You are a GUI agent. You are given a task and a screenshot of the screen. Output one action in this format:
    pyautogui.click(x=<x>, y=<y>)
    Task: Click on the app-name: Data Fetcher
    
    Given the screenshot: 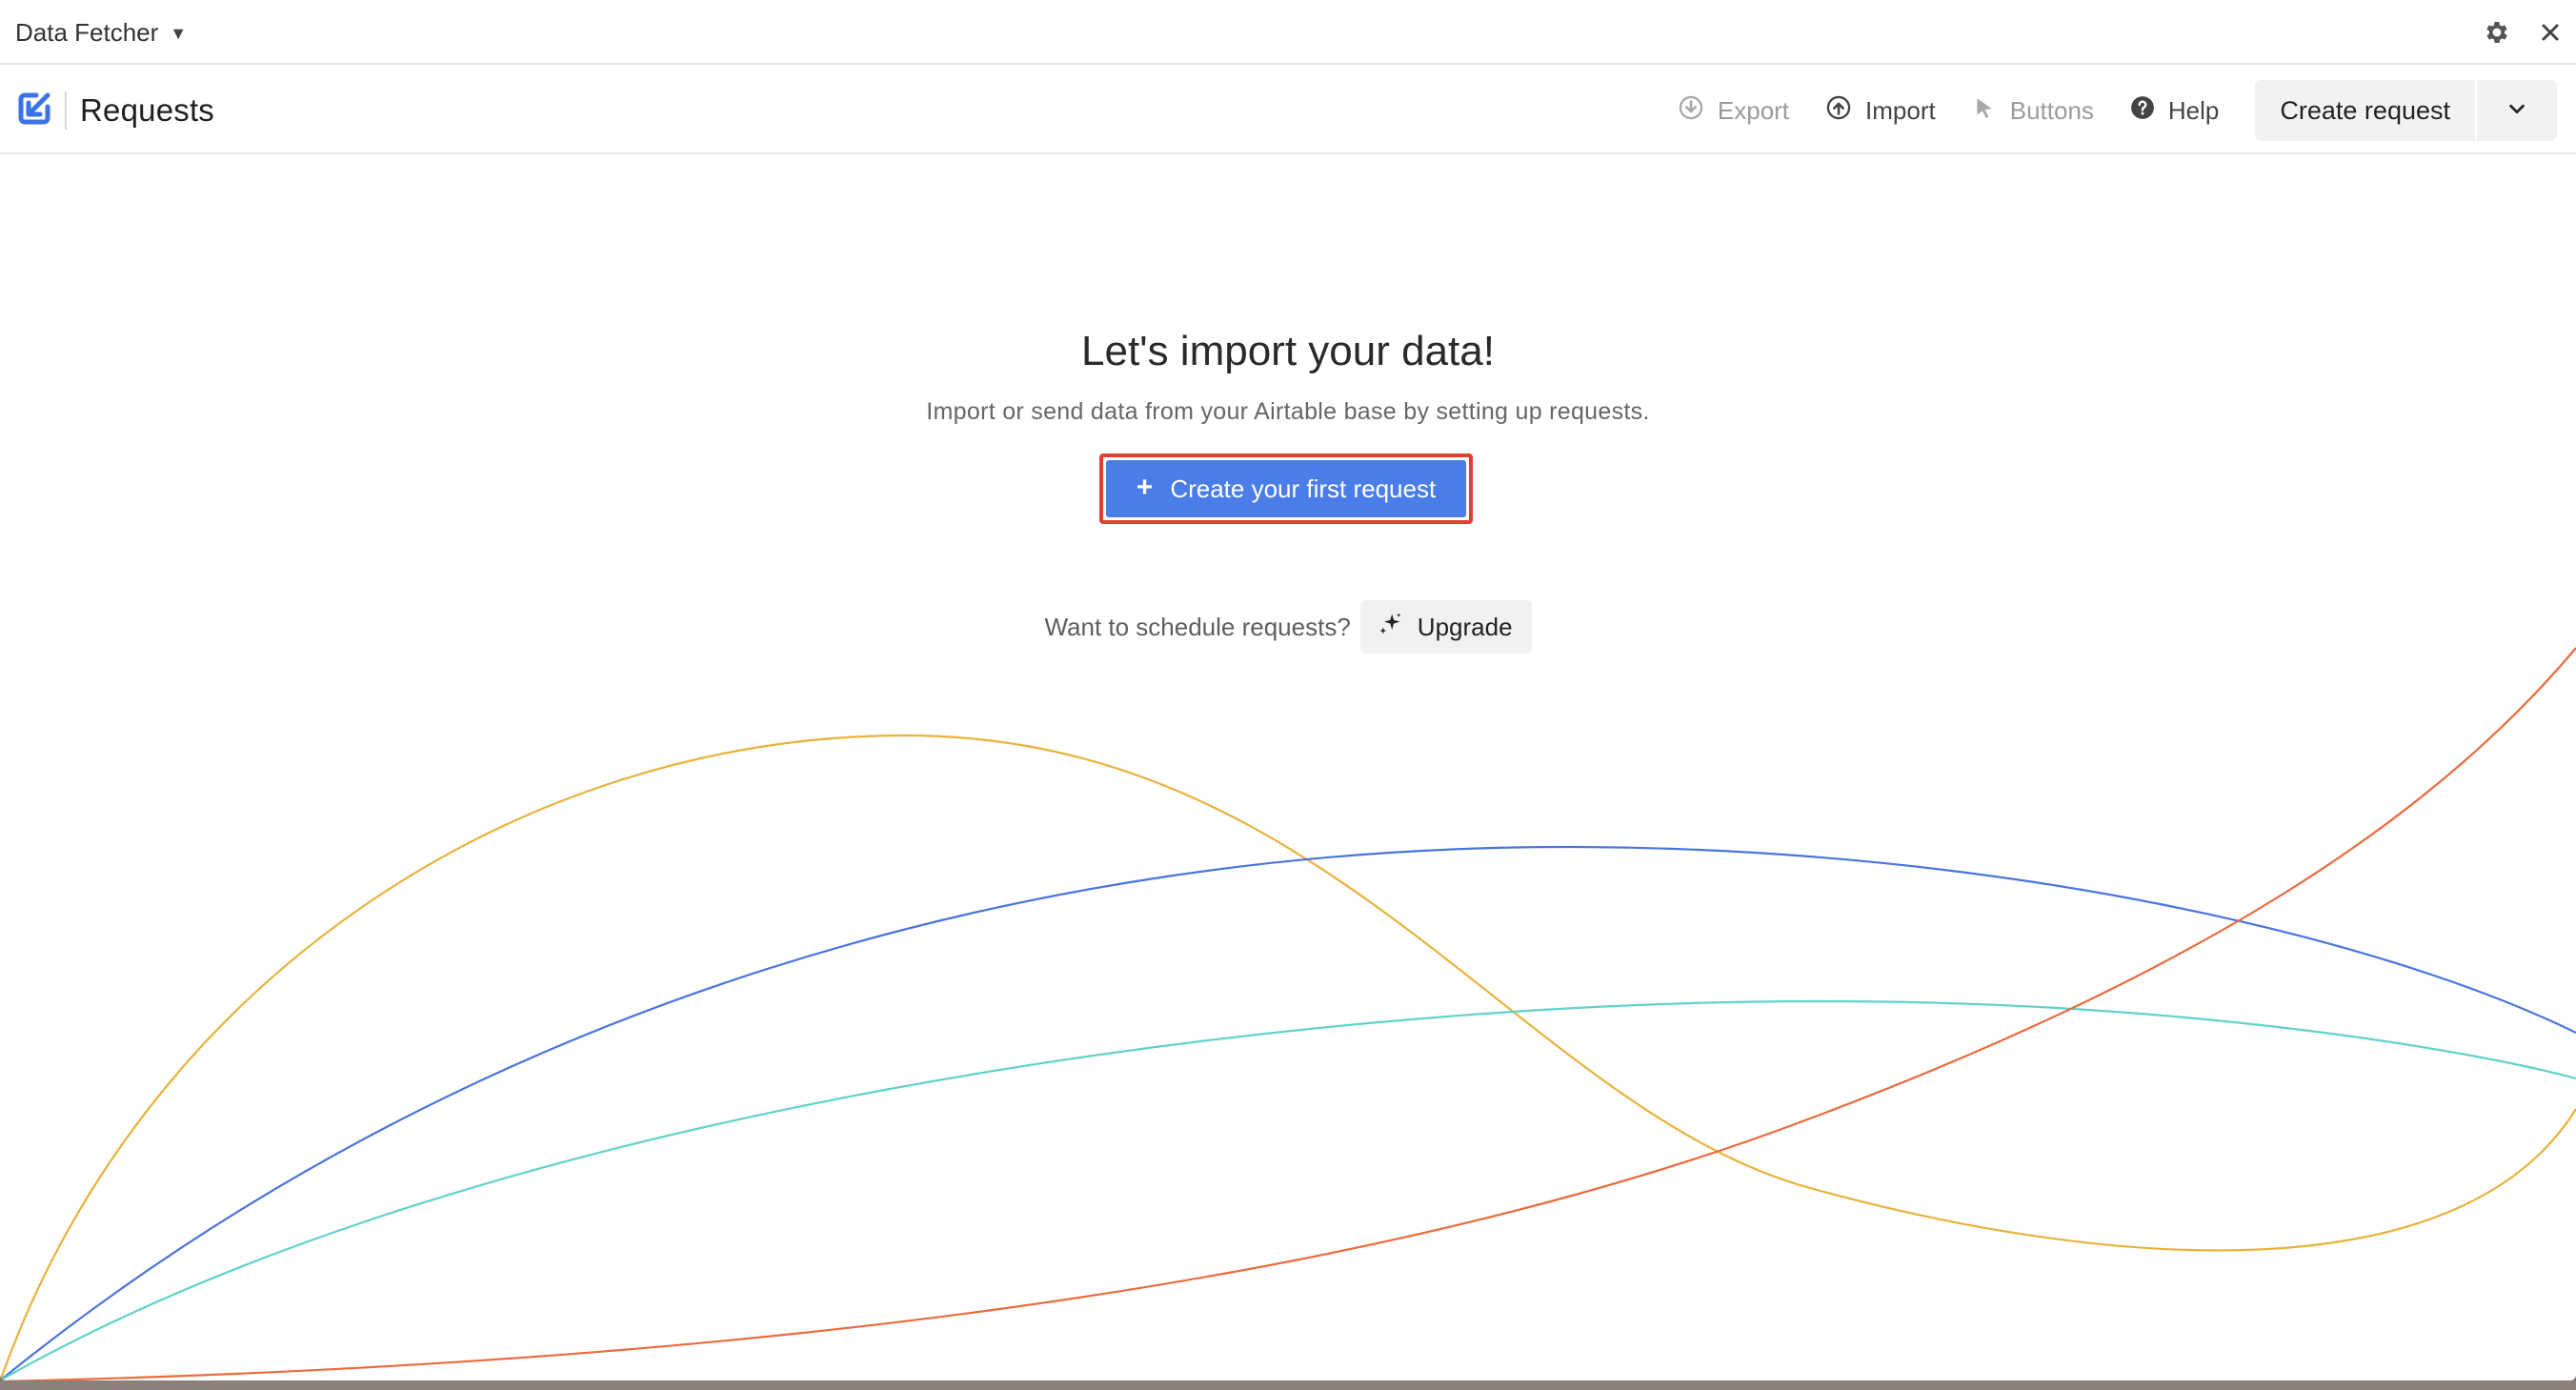 What is the action you would take?
    pyautogui.click(x=87, y=32)
    